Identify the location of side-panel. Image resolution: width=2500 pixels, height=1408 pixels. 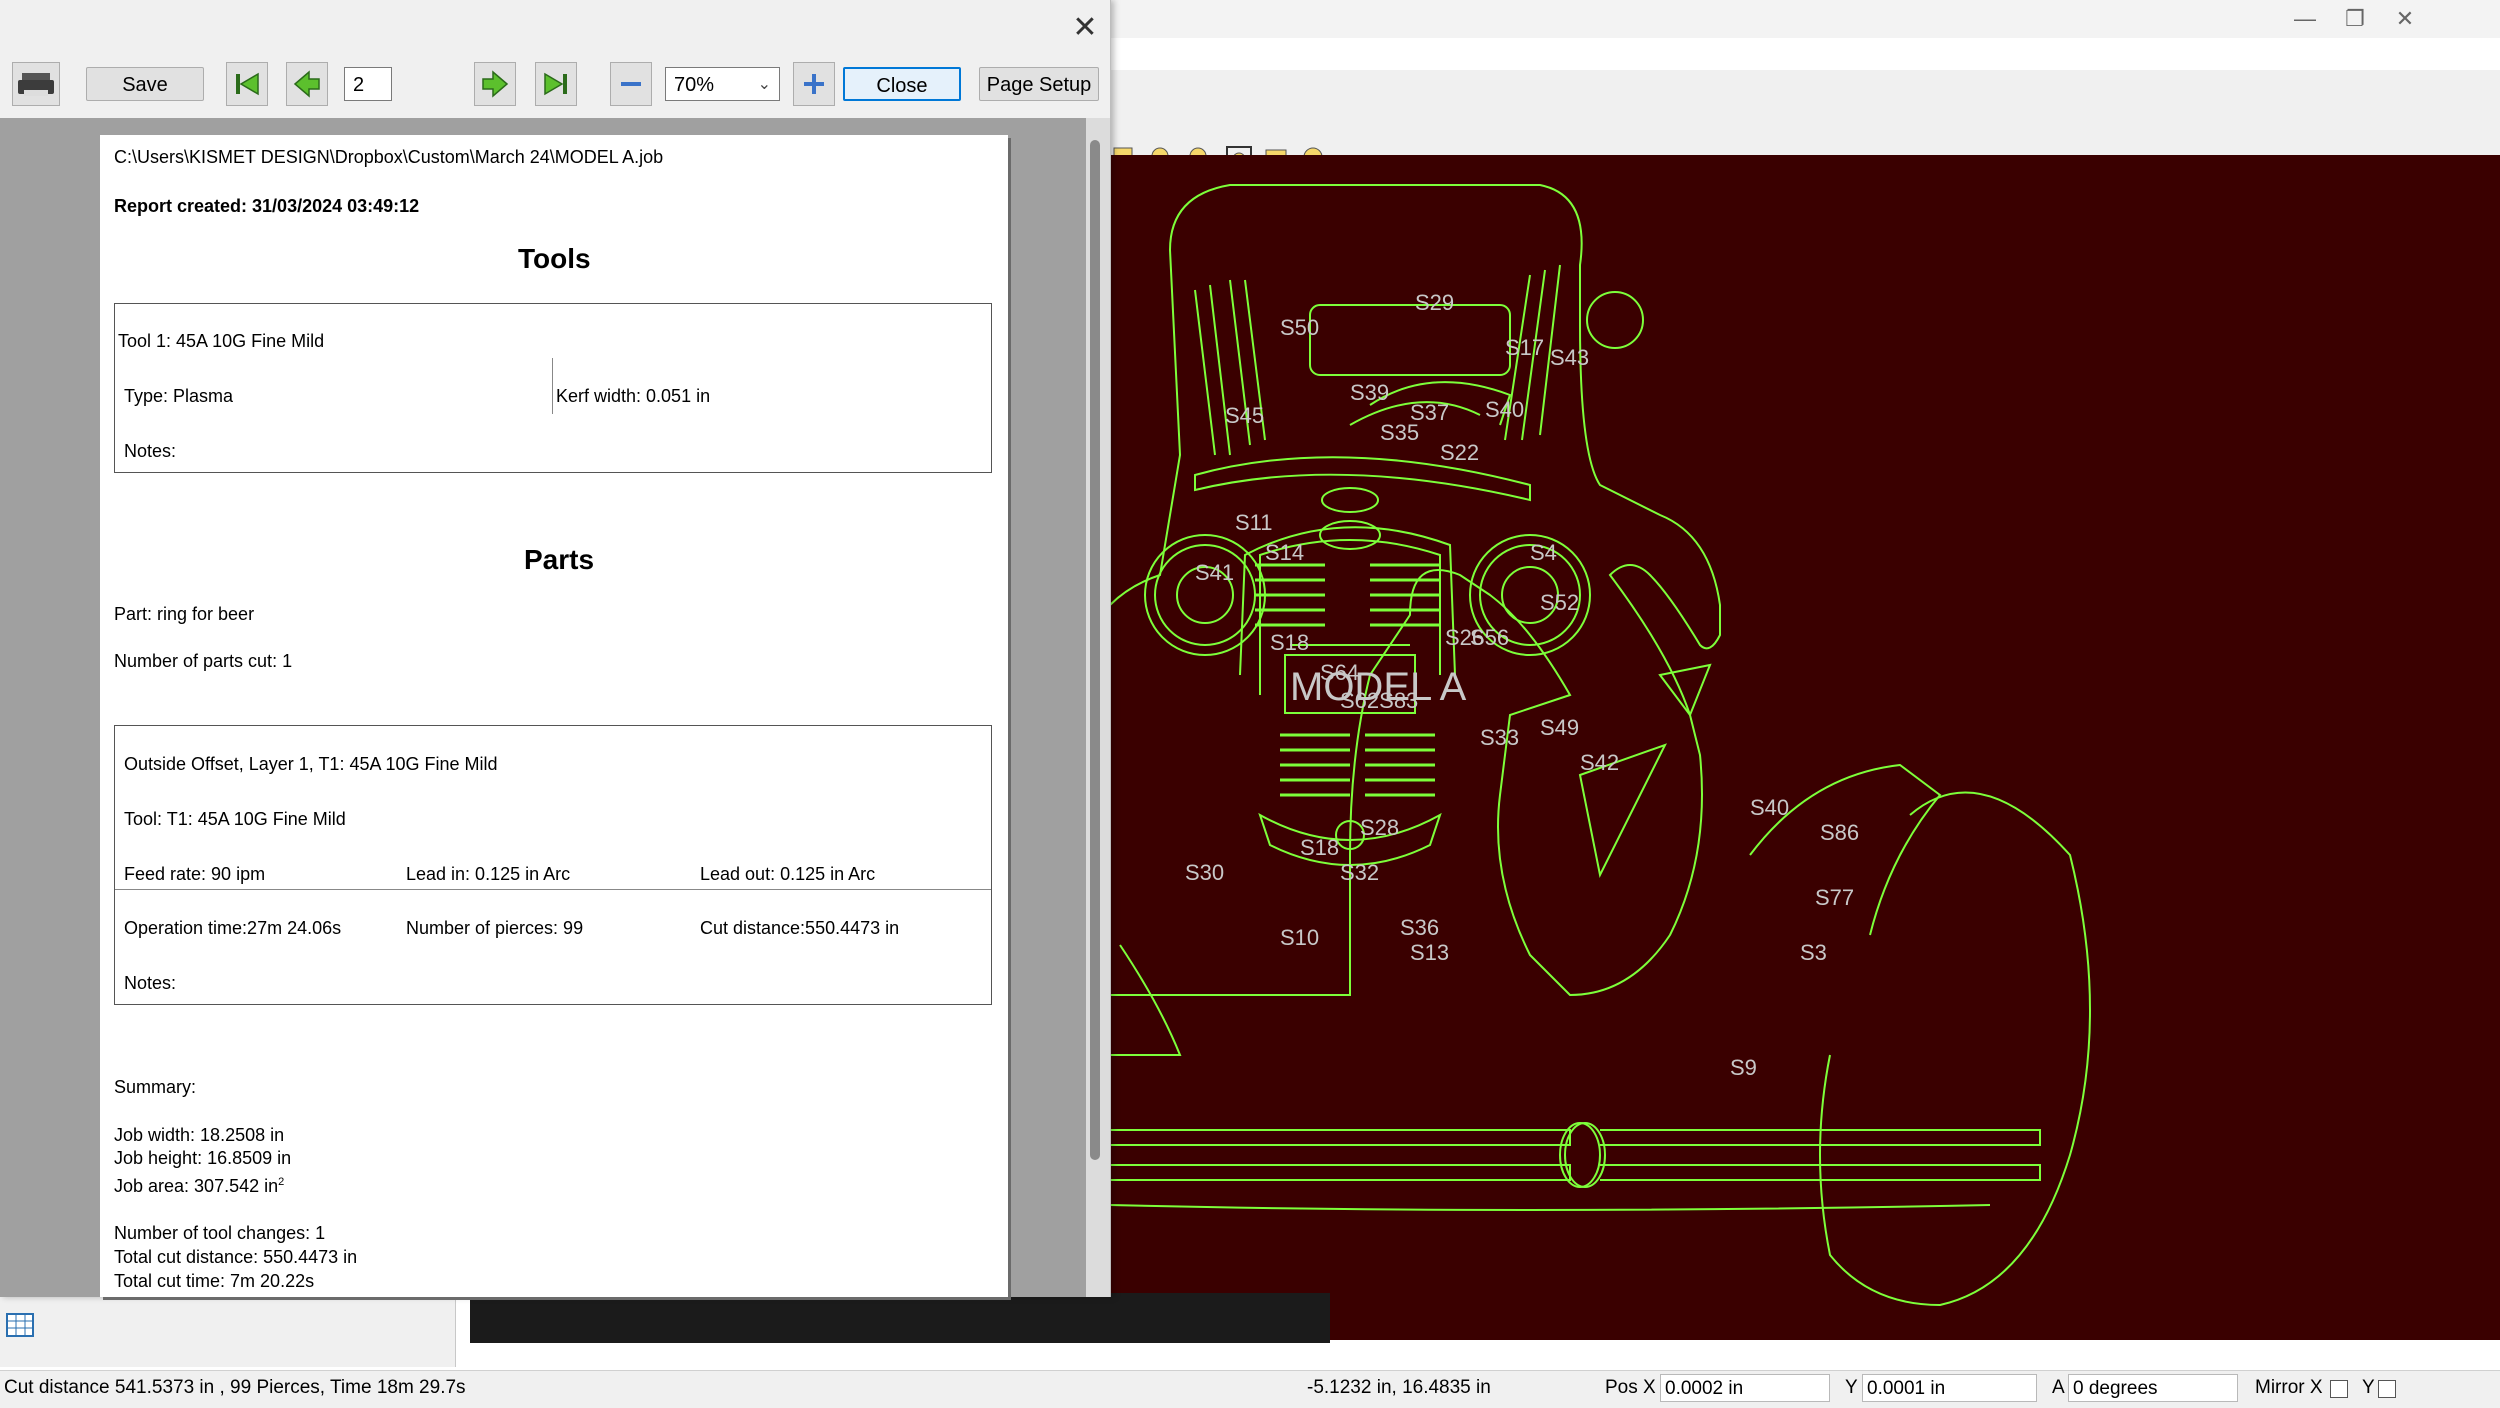
(228, 1331).